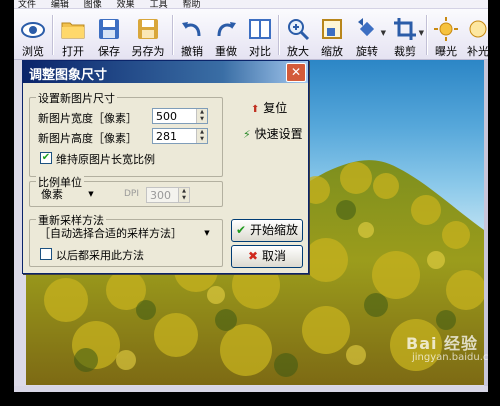  What do you see at coordinates (421, 33) in the screenshot?
I see `crop-dropdown-icon: ▼` at bounding box center [421, 33].